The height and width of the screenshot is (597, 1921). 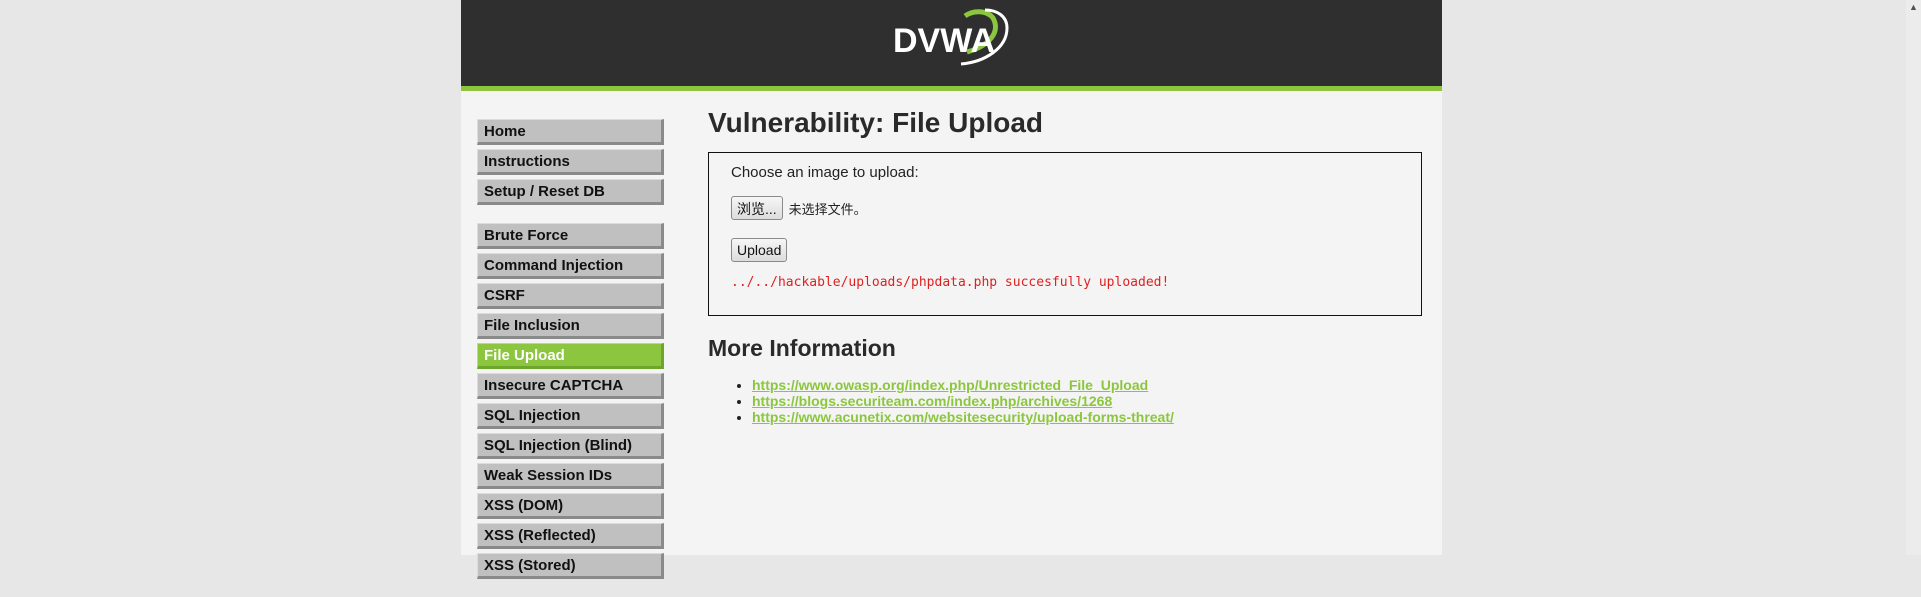 I want to click on header: DVWA, so click(x=951, y=45).